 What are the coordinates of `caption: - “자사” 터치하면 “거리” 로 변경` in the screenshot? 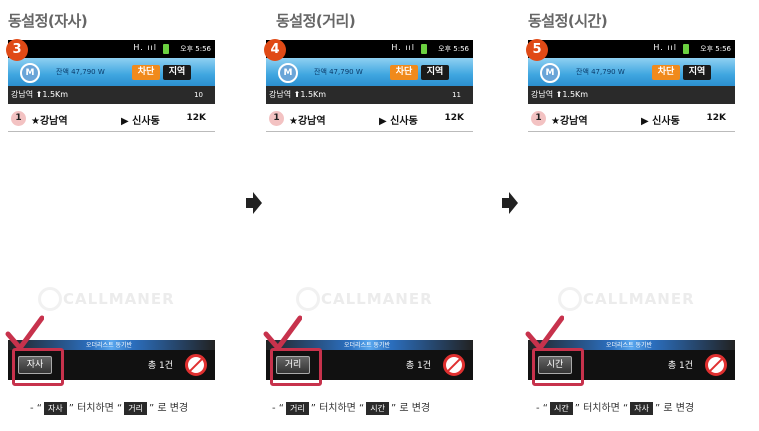 It's located at (109, 407).